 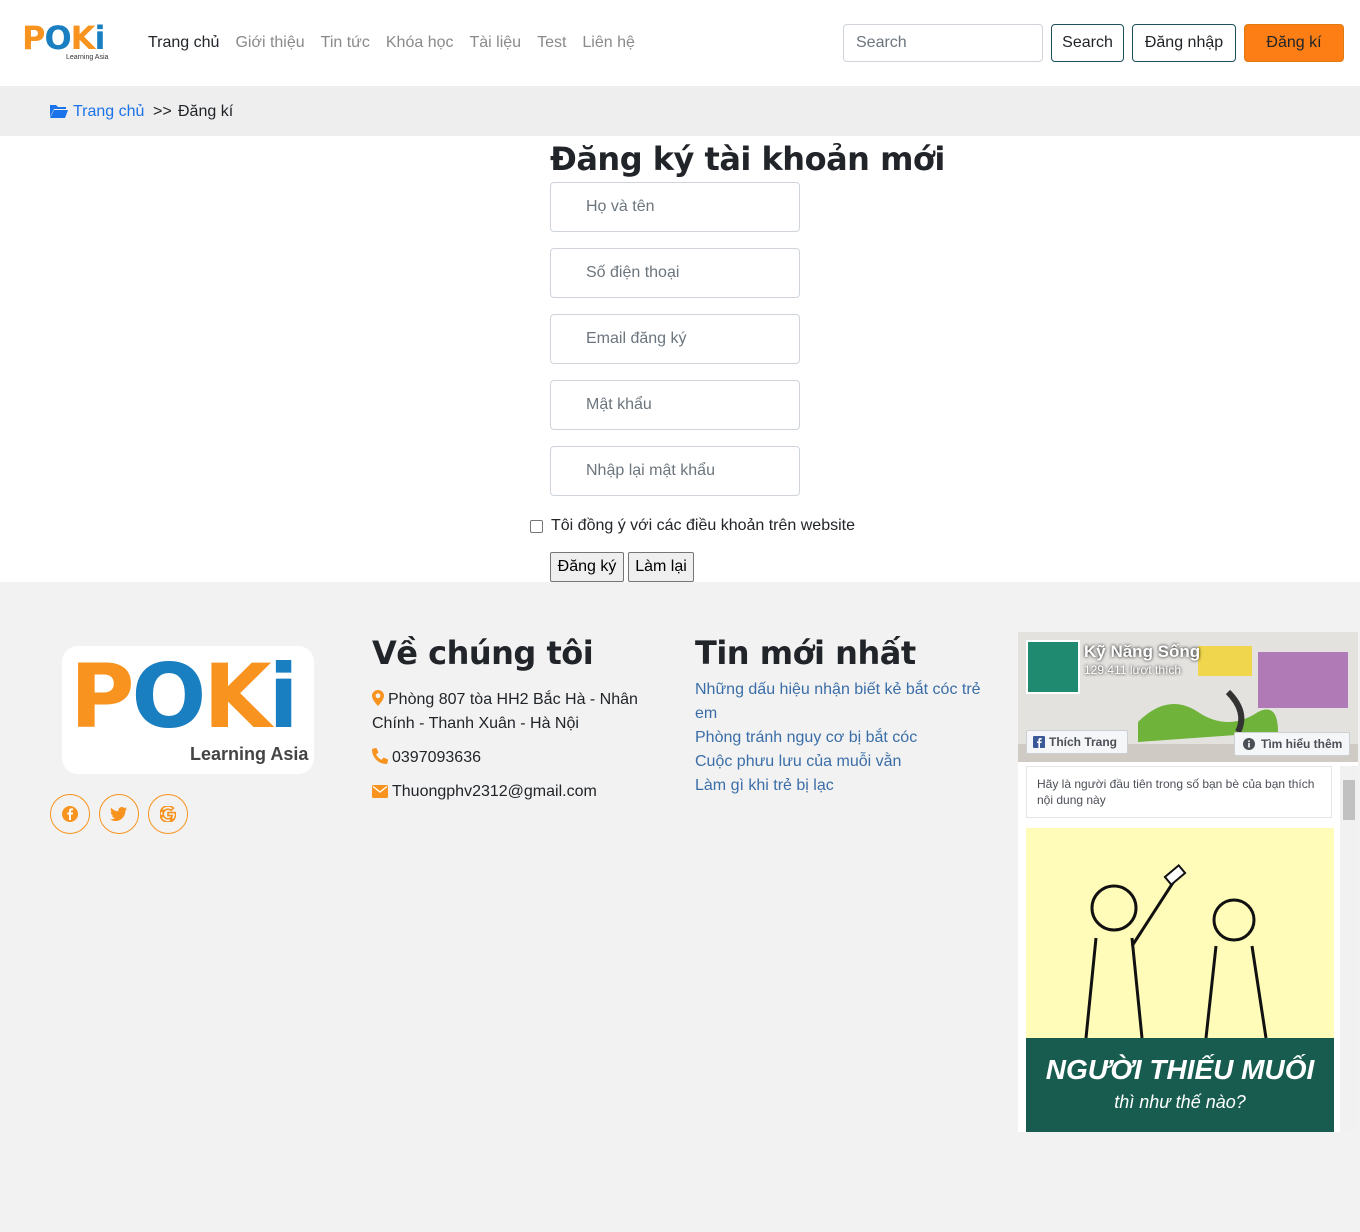 What do you see at coordinates (661, 567) in the screenshot?
I see `reset-button: Làm lại` at bounding box center [661, 567].